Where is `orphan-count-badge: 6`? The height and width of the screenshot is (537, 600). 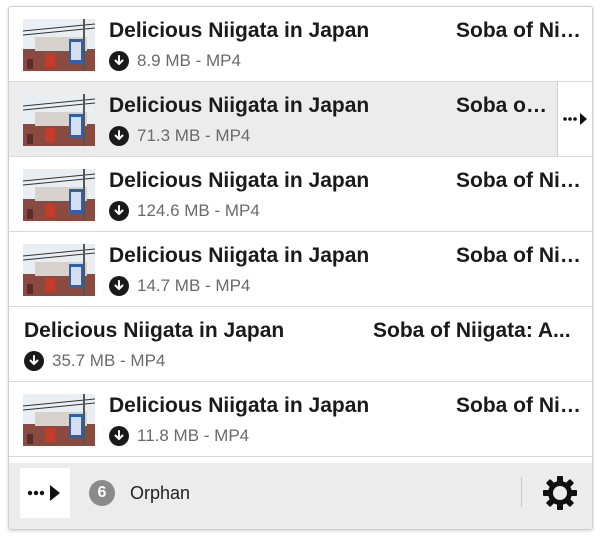 orphan-count-badge: 6 is located at coordinates (102, 493).